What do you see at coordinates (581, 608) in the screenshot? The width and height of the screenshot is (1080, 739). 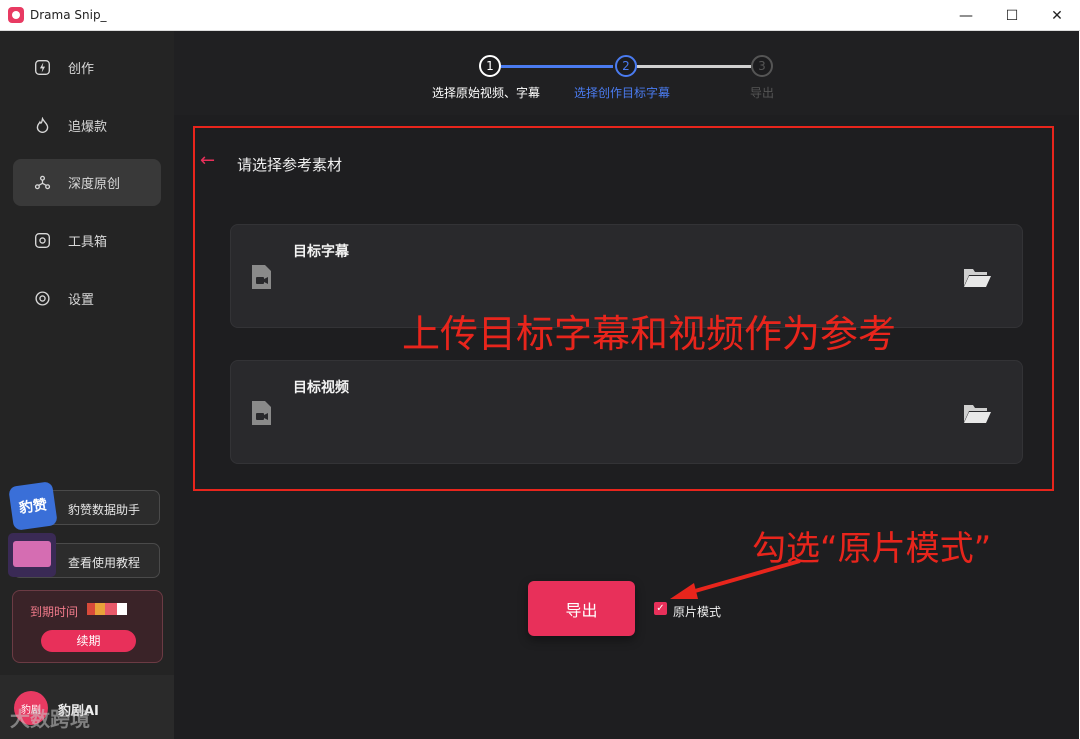 I see `export-button: 导出` at bounding box center [581, 608].